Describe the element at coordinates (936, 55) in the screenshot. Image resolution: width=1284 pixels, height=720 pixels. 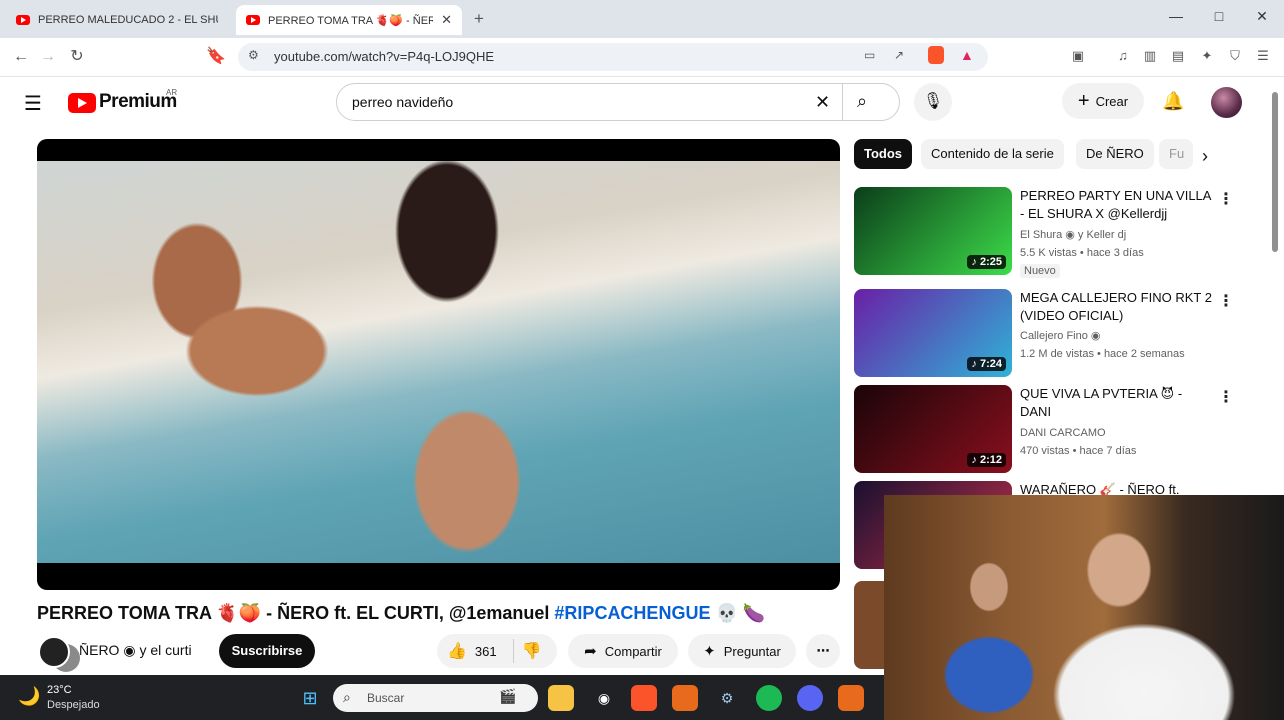
I see `brave-shield-icon` at that location.